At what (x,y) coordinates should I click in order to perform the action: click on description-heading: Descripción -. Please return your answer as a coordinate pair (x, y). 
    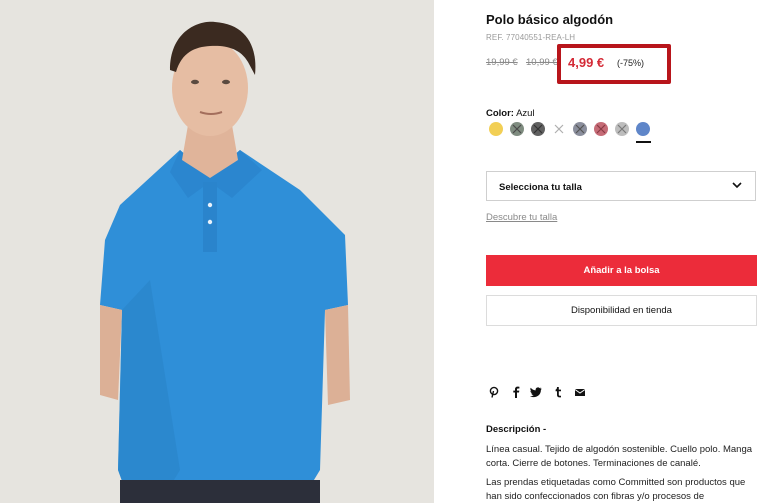
    Looking at the image, I should click on (516, 429).